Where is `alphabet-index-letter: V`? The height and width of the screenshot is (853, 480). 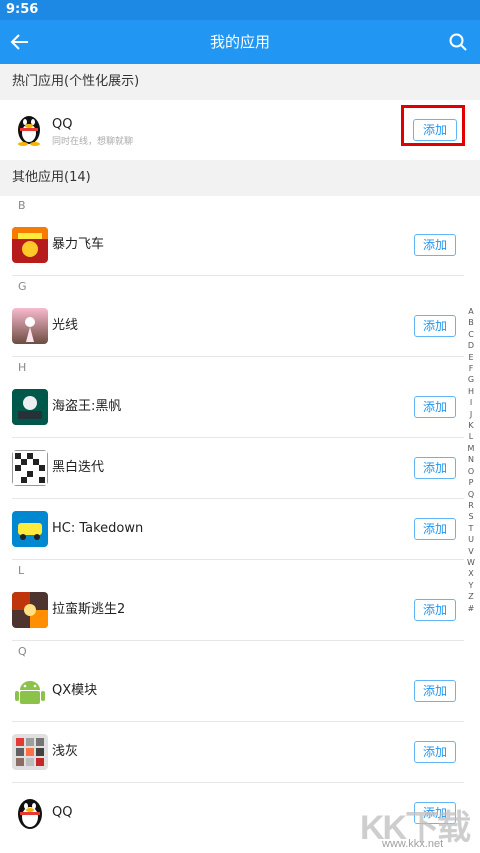 alphabet-index-letter: V is located at coordinates (471, 551).